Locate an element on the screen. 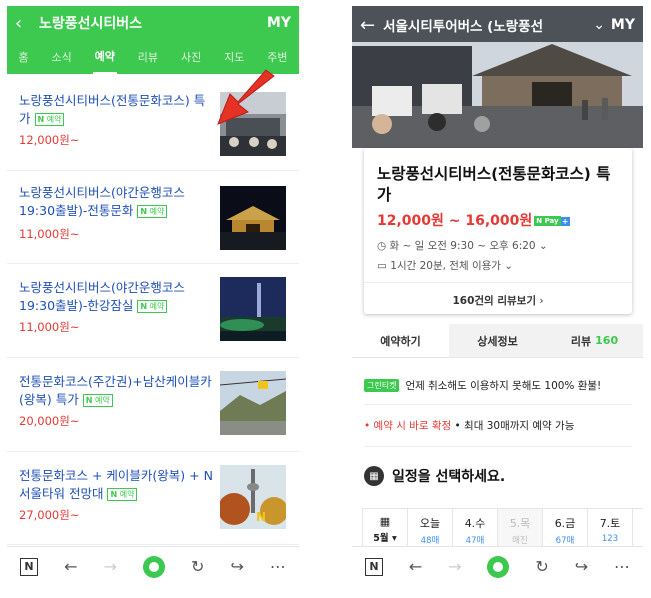 The image size is (651, 598). left-header: ‹ 노랑풍선시티버스 MY is located at coordinates (153, 23).